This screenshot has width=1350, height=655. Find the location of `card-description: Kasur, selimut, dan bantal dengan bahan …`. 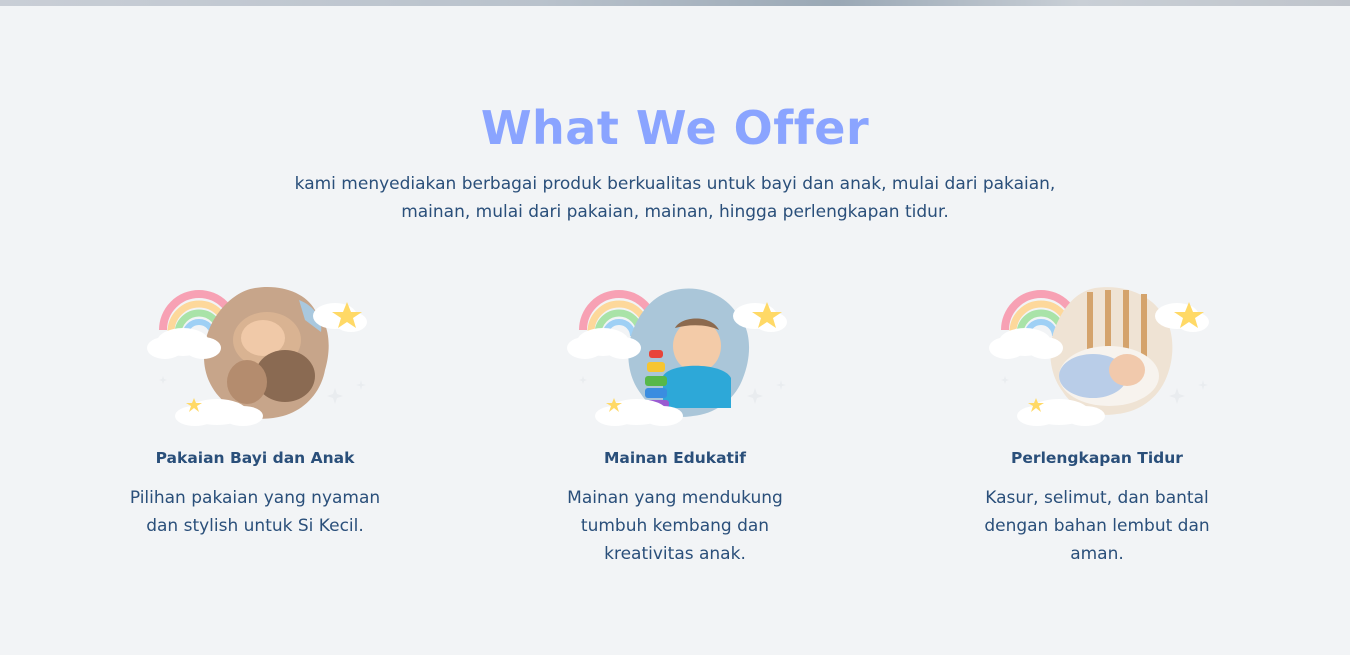

card-description: Kasur, selimut, dan bantal dengan bahan … is located at coordinates (1097, 526).